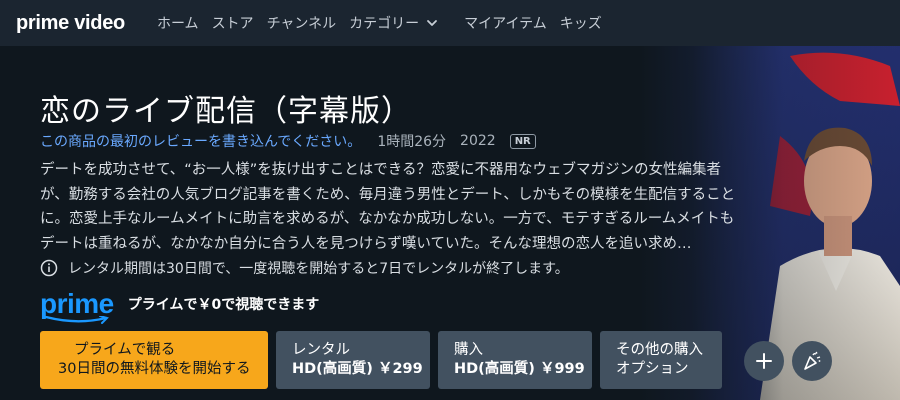  What do you see at coordinates (519, 369) in the screenshot?
I see `buy-price: HD(高画質) ￥999` at bounding box center [519, 369].